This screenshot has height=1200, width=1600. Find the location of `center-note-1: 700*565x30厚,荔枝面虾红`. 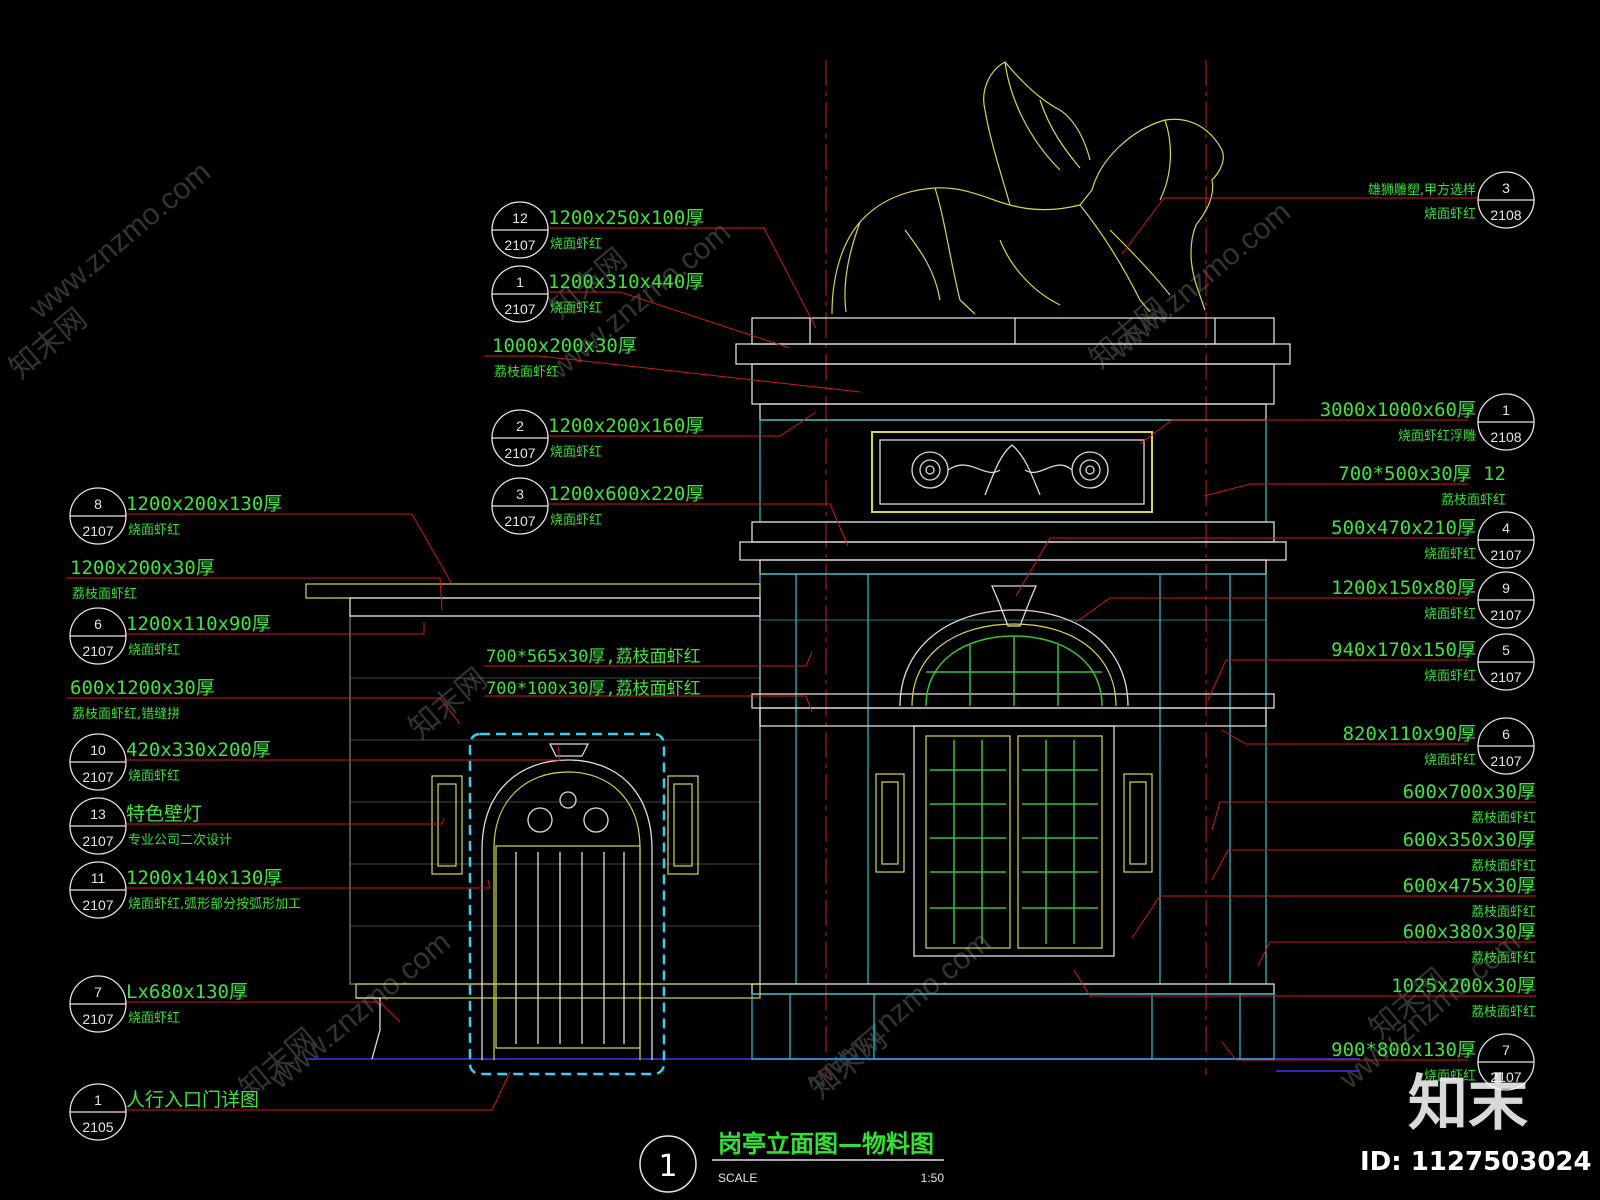

center-note-1: 700*565x30厚,荔枝面虾红 is located at coordinates (593, 657).